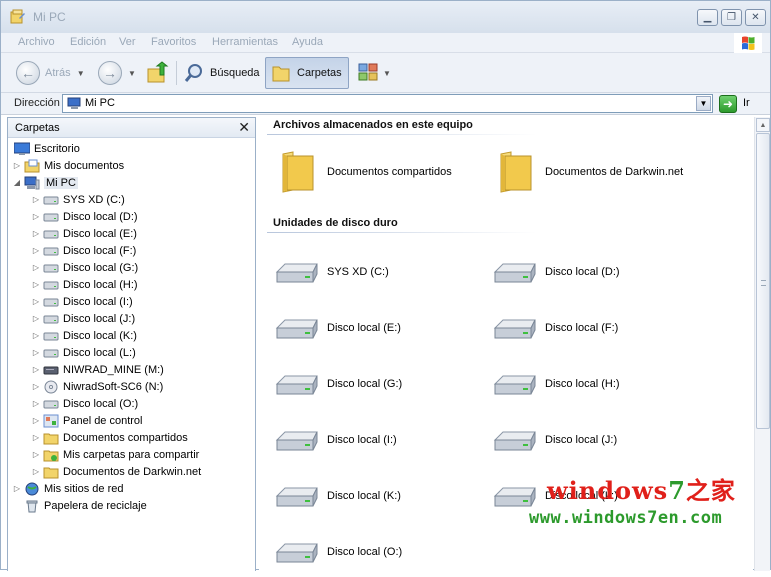 The height and width of the screenshot is (577, 771). What do you see at coordinates (84, 488) in the screenshot?
I see `tree-item-label: Mis sitios de red` at bounding box center [84, 488].